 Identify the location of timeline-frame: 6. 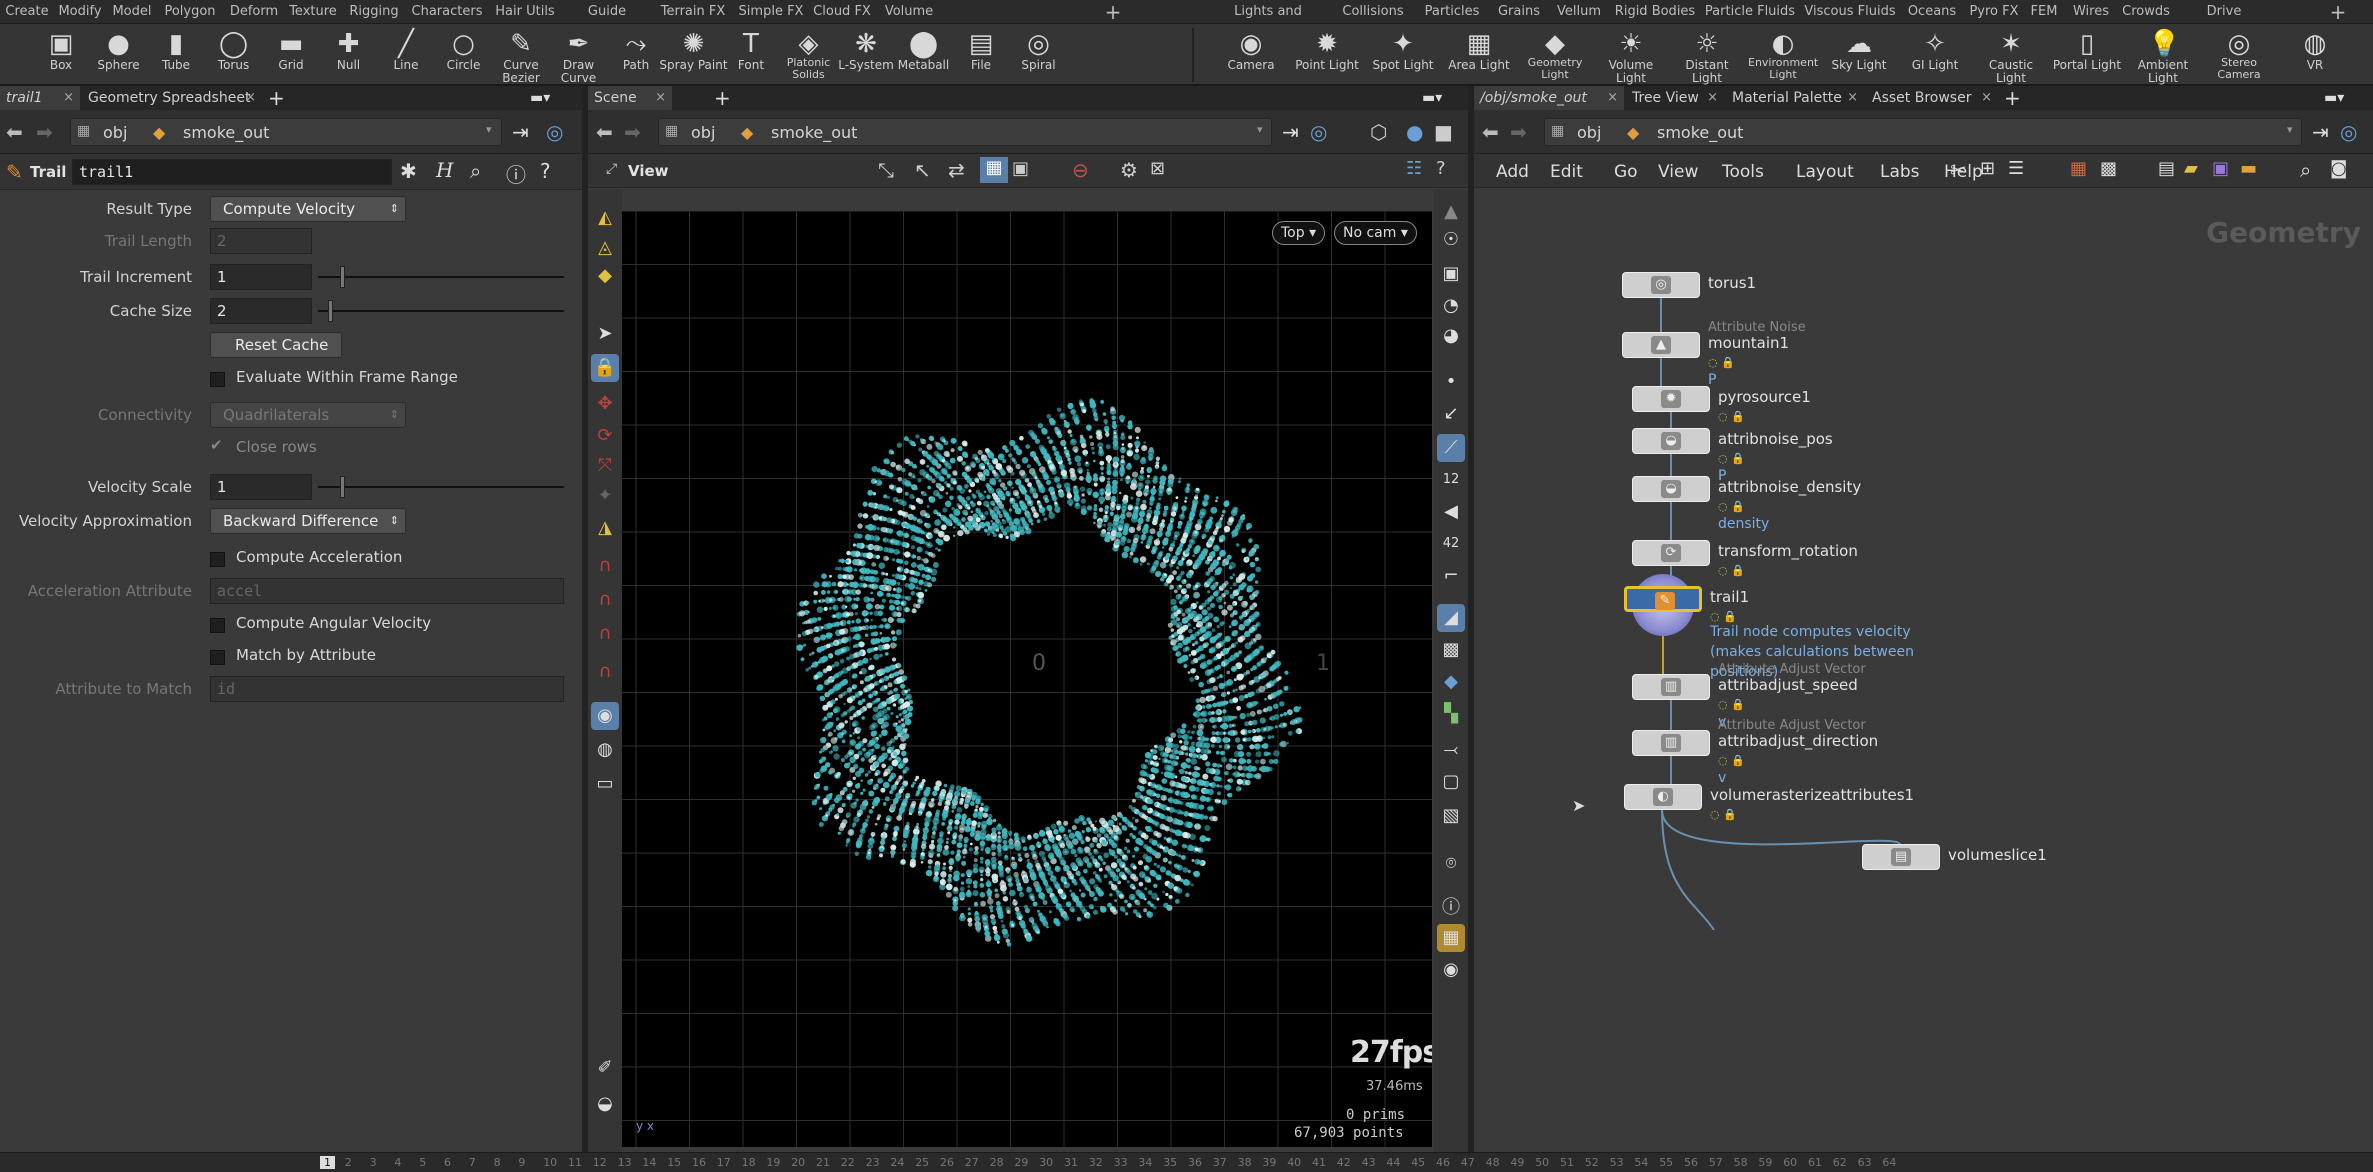
(447, 1162).